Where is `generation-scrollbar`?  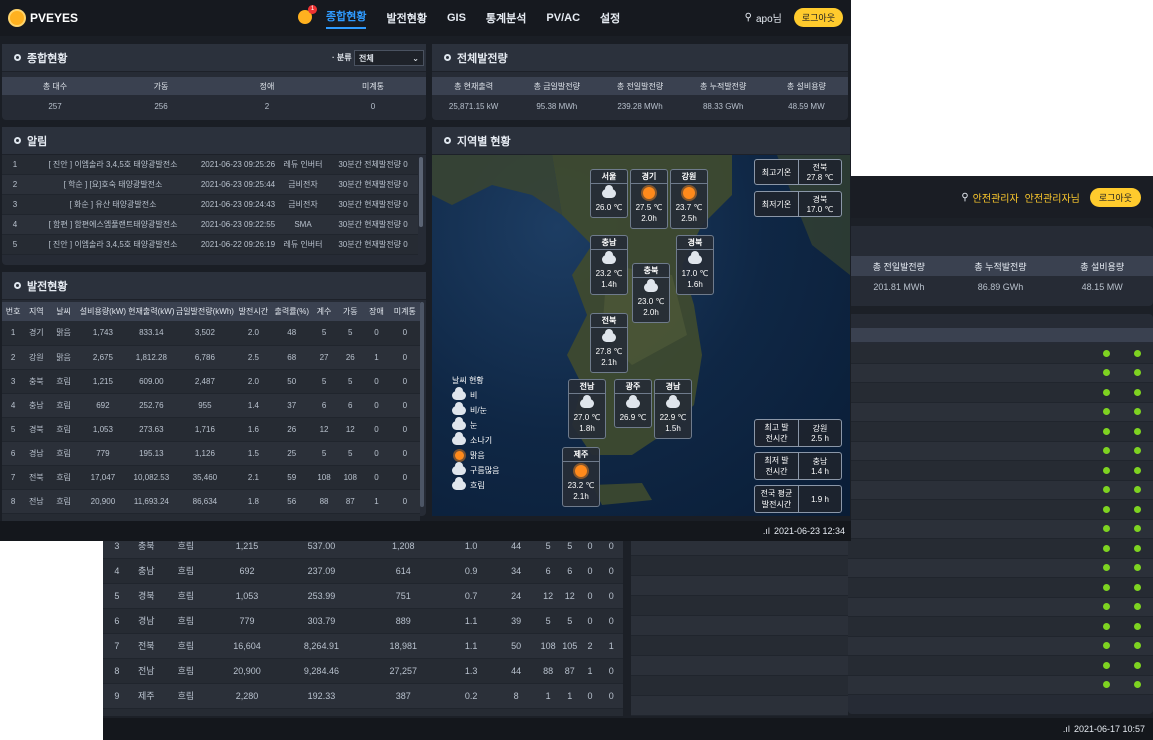 generation-scrollbar is located at coordinates (422, 404).